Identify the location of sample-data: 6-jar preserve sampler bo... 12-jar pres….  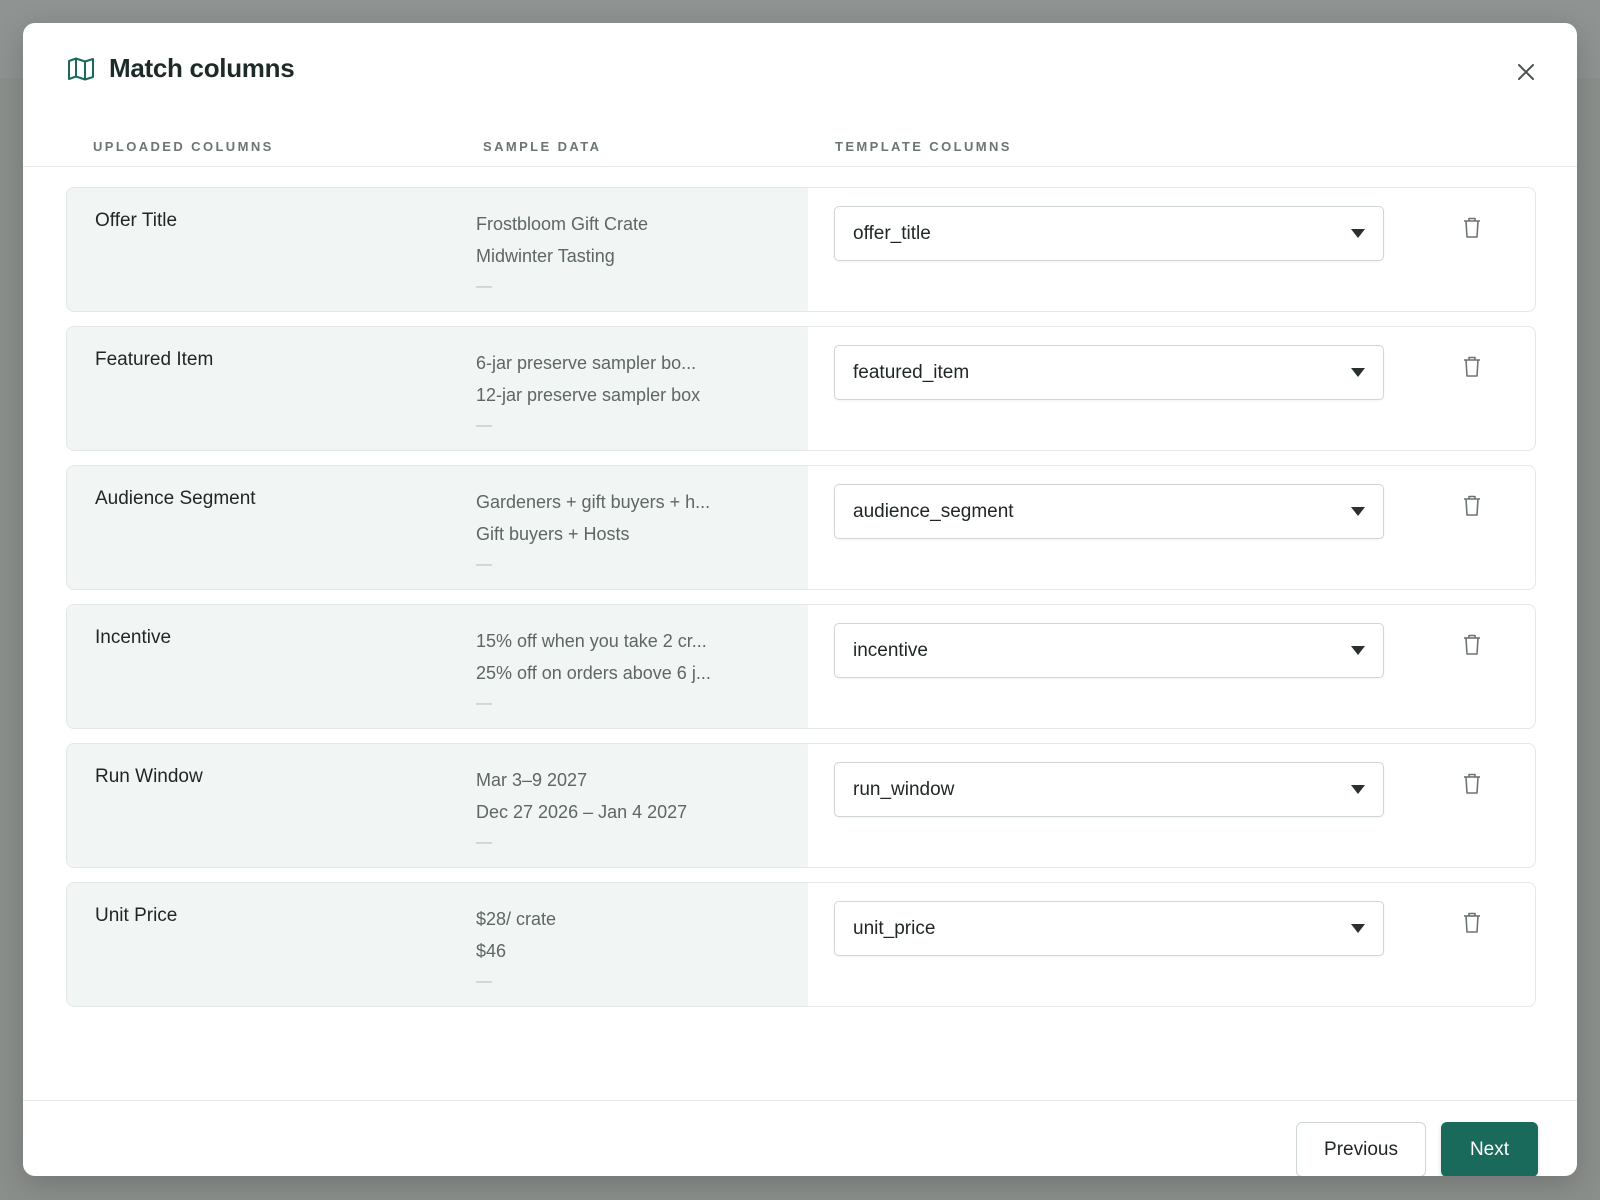
(636, 394).